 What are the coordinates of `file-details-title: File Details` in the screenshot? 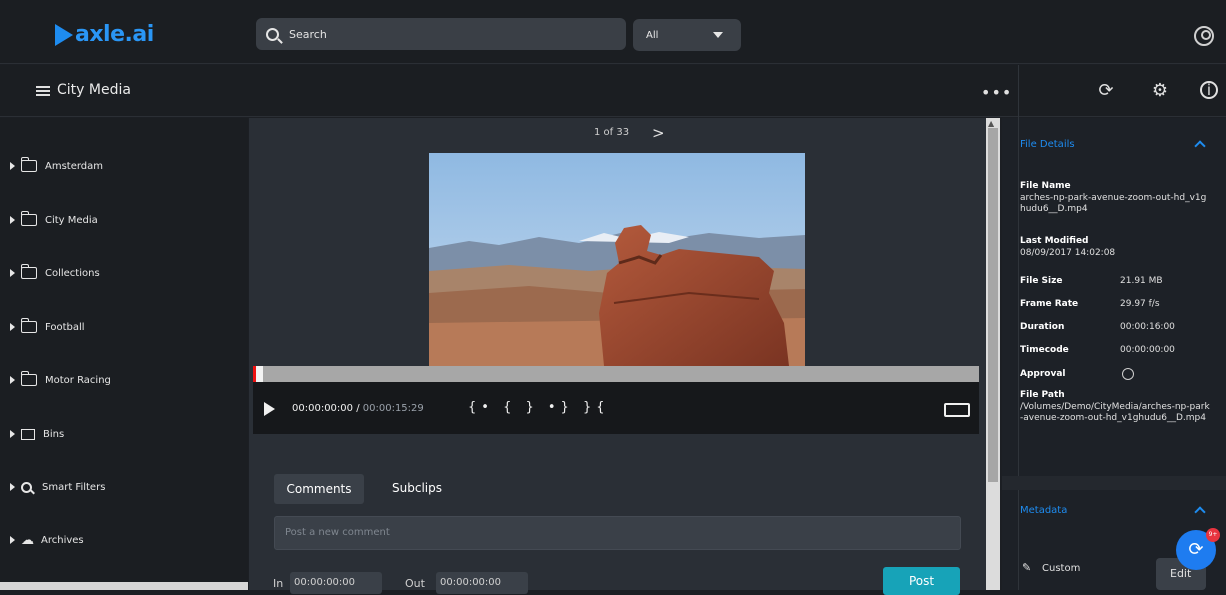 It's located at (1047, 144).